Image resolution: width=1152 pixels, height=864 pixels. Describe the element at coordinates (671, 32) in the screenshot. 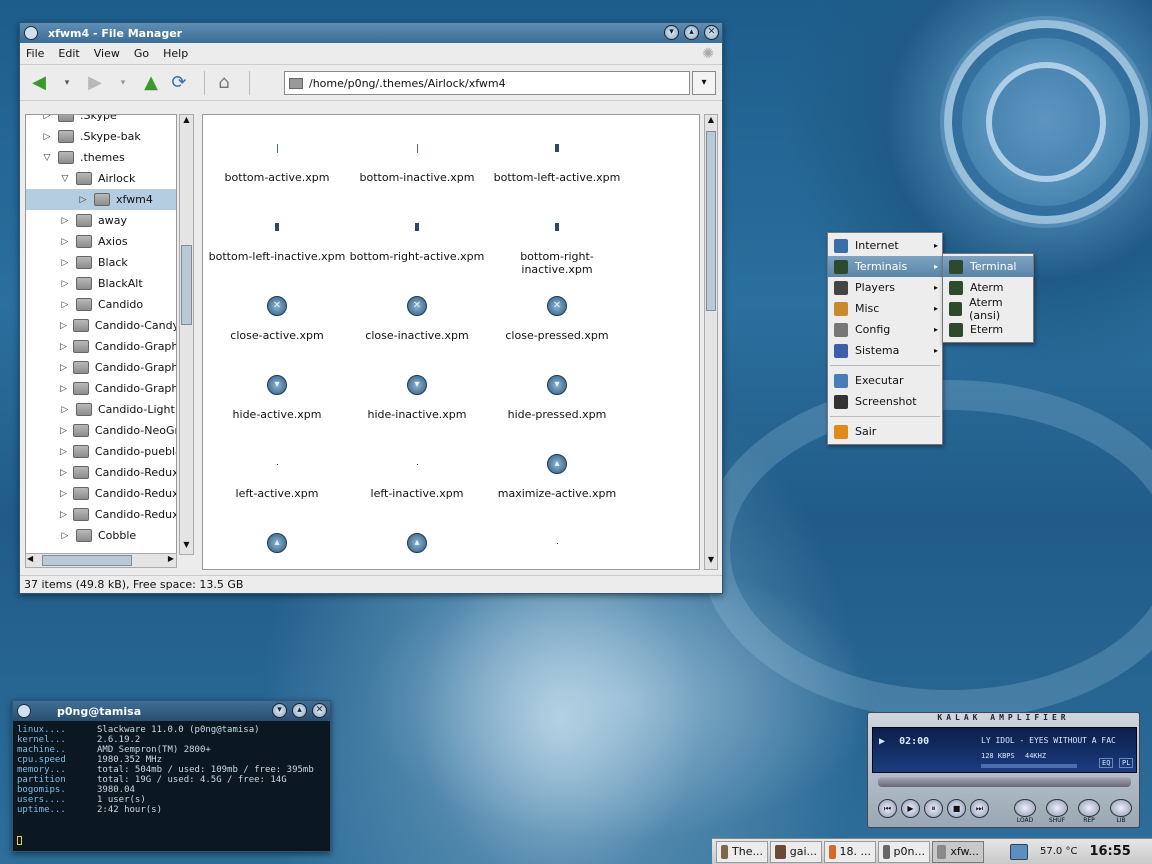

I see `minimize-button: ▾` at that location.